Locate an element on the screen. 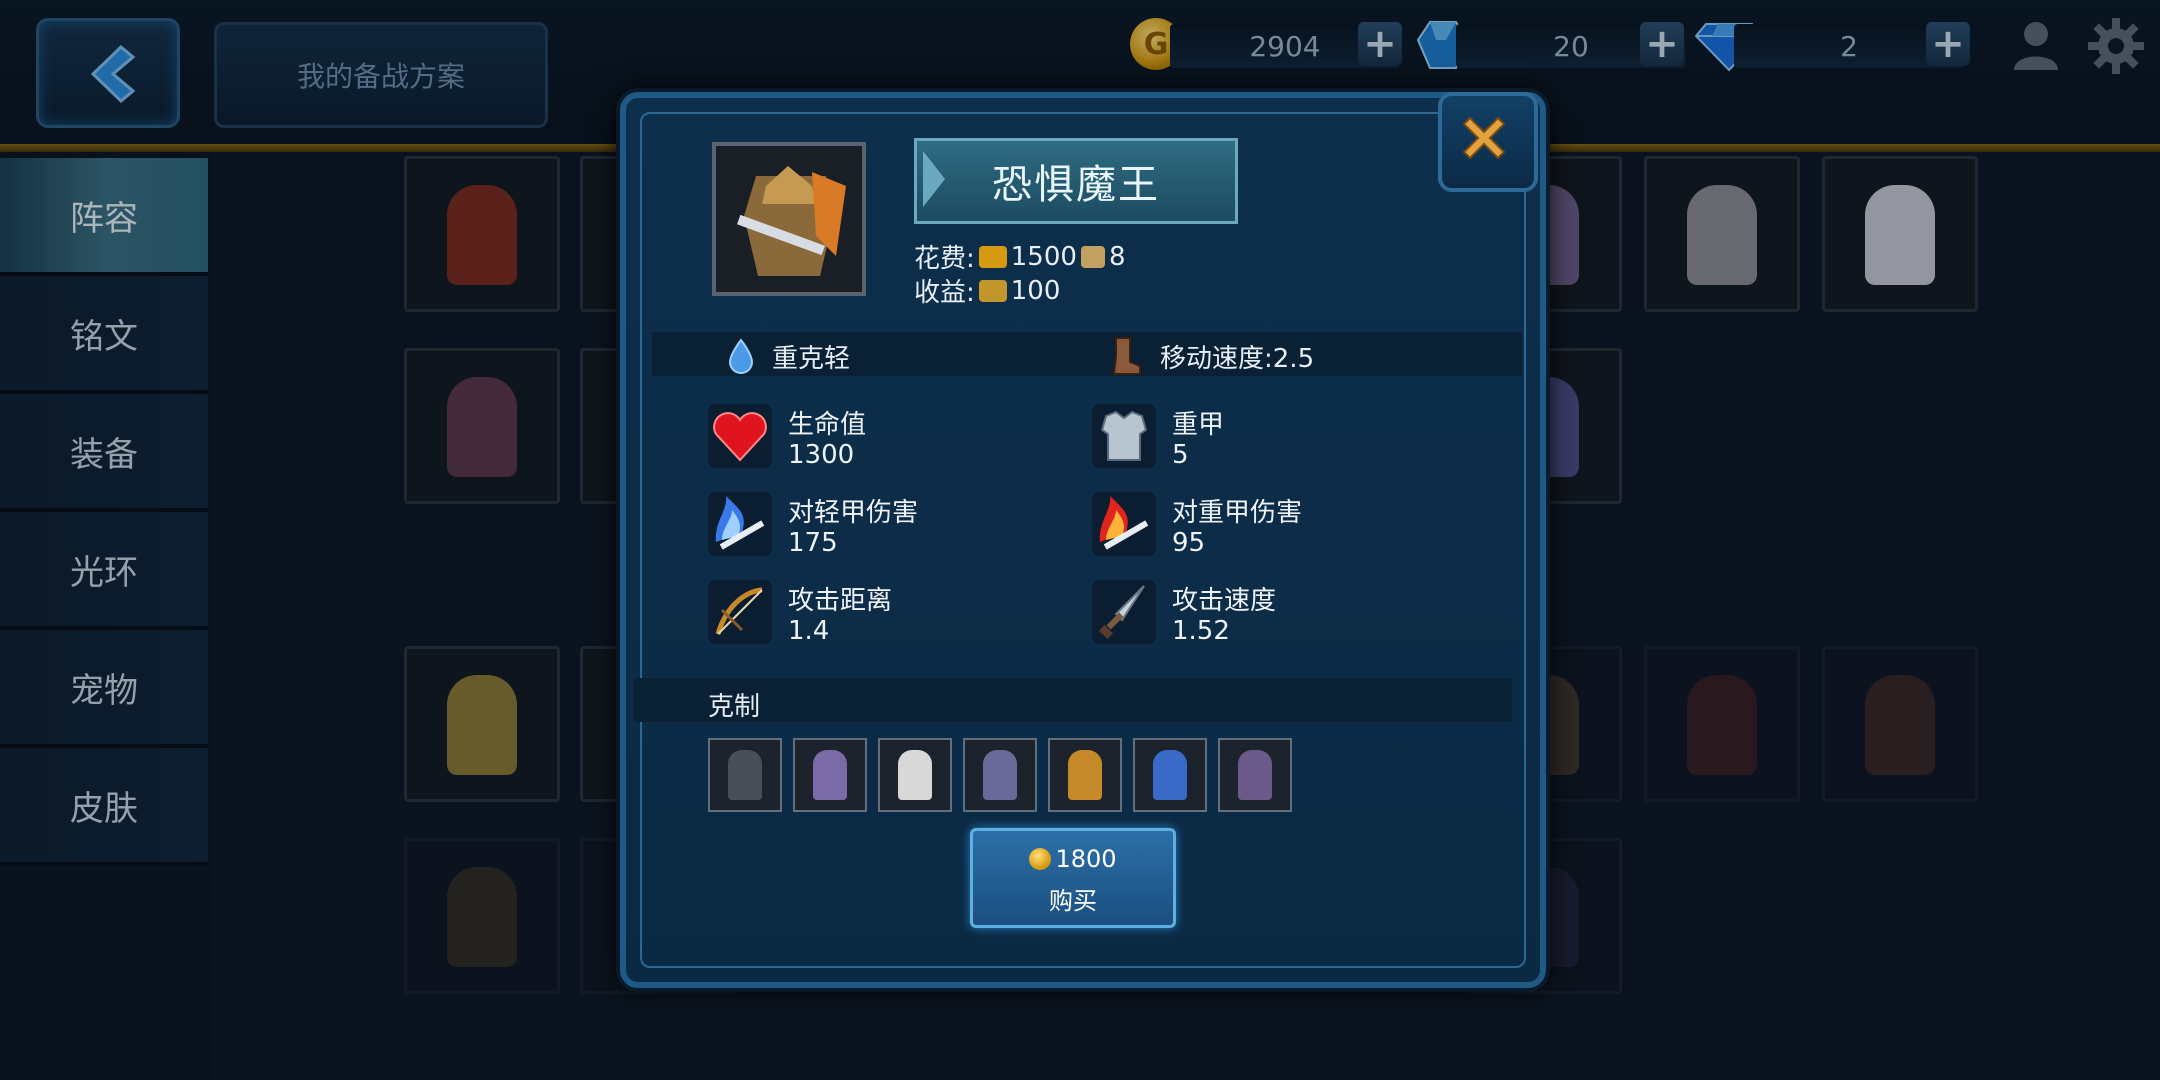 The image size is (2160, 1080). coin-icon is located at coordinates (1040, 859).